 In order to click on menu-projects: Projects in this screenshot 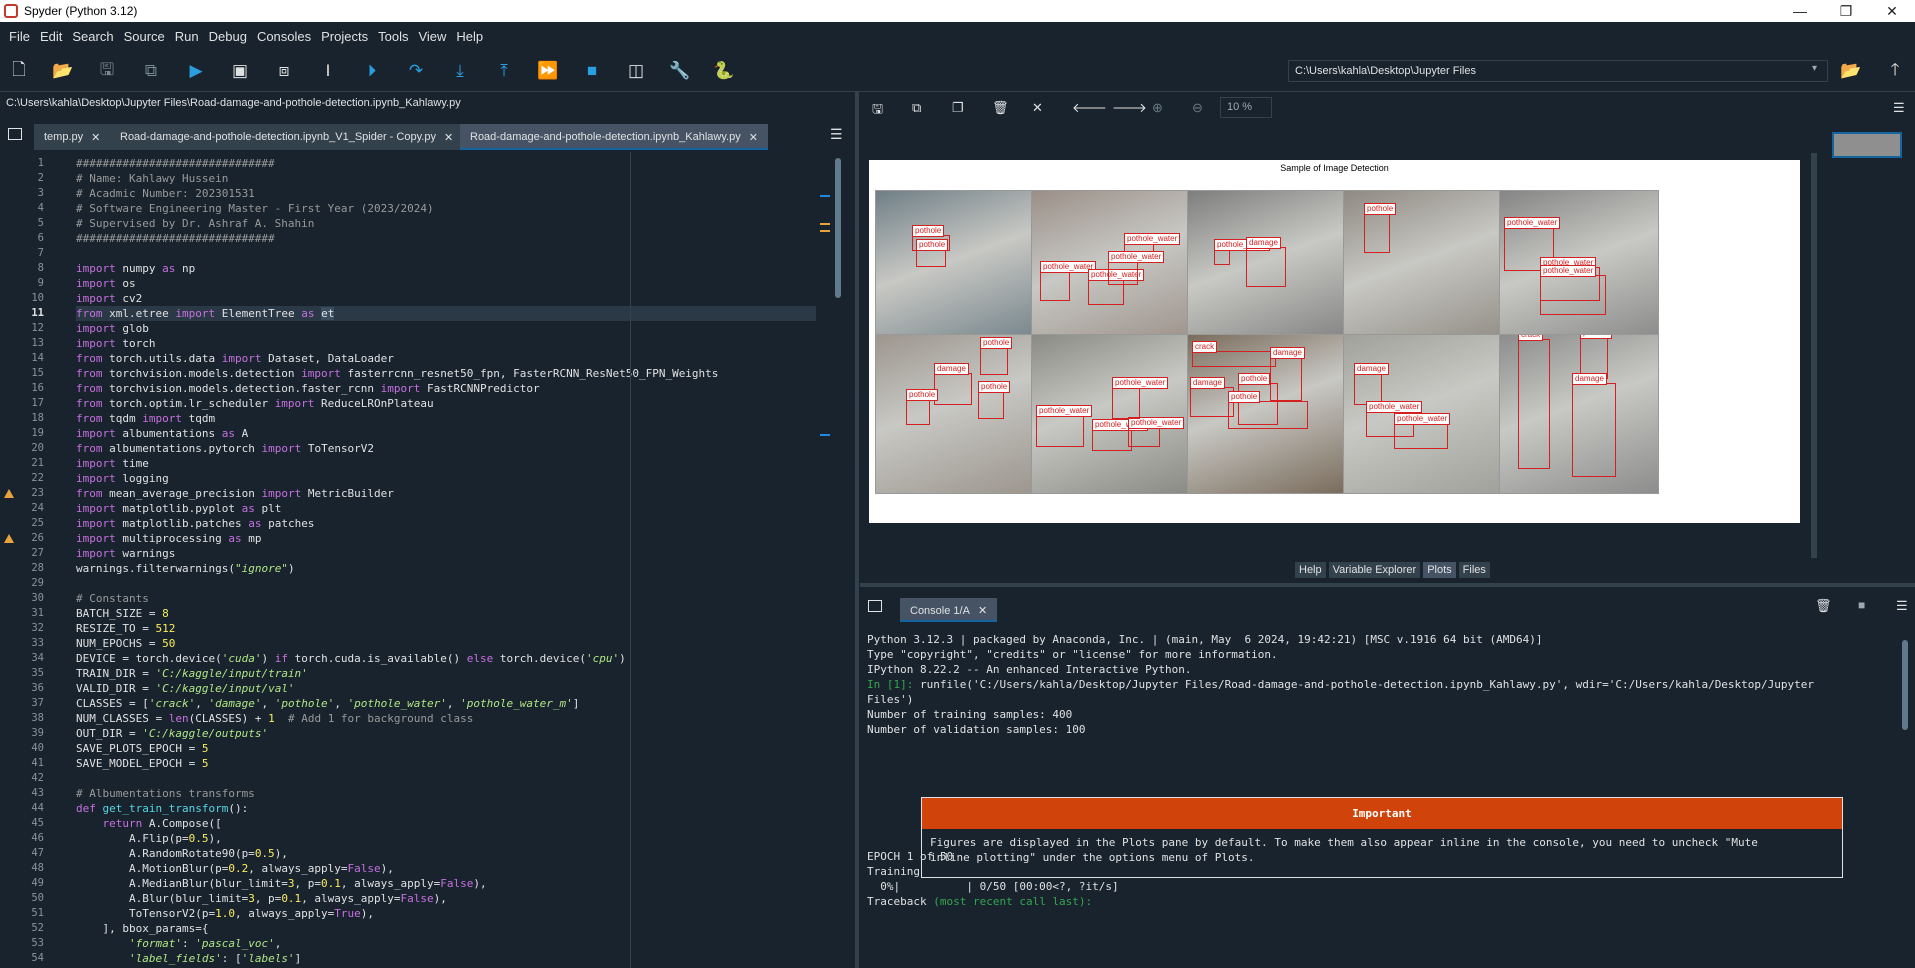, I will do `click(344, 36)`.